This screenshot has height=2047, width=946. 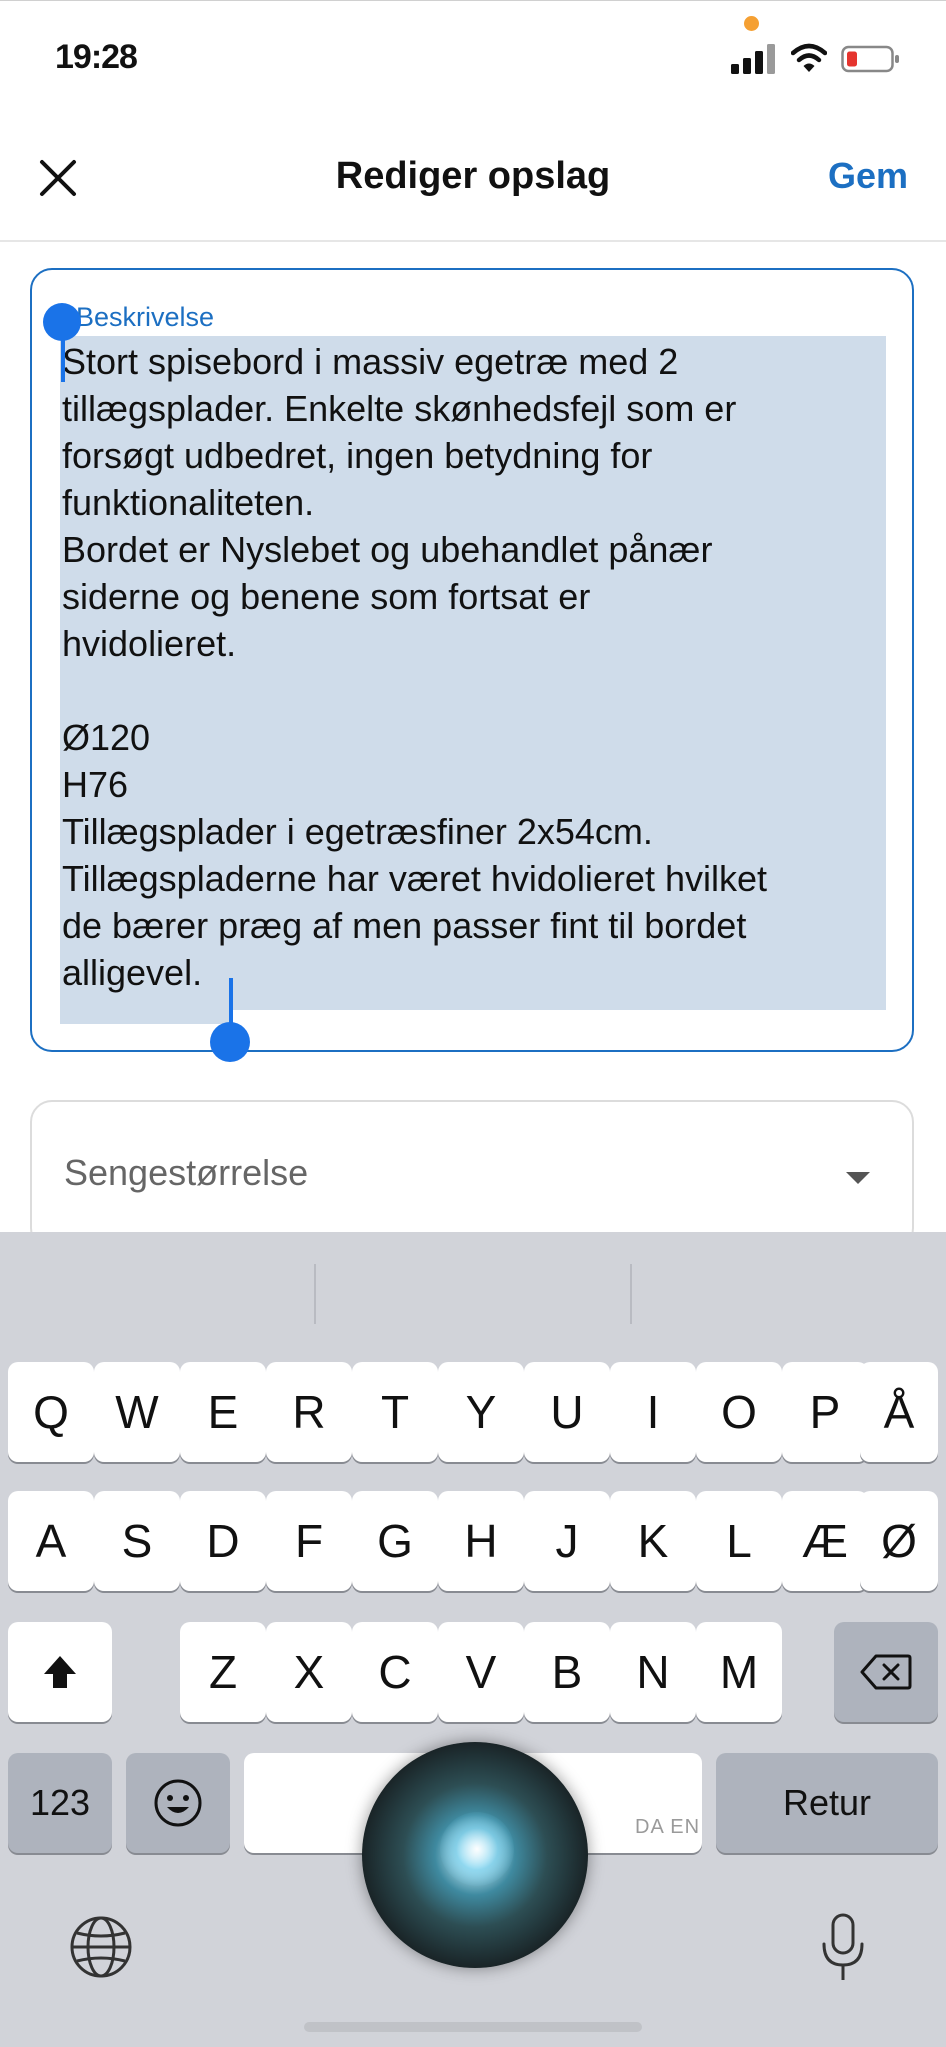 What do you see at coordinates (473, 176) in the screenshot?
I see `page-title: Rediger opslag` at bounding box center [473, 176].